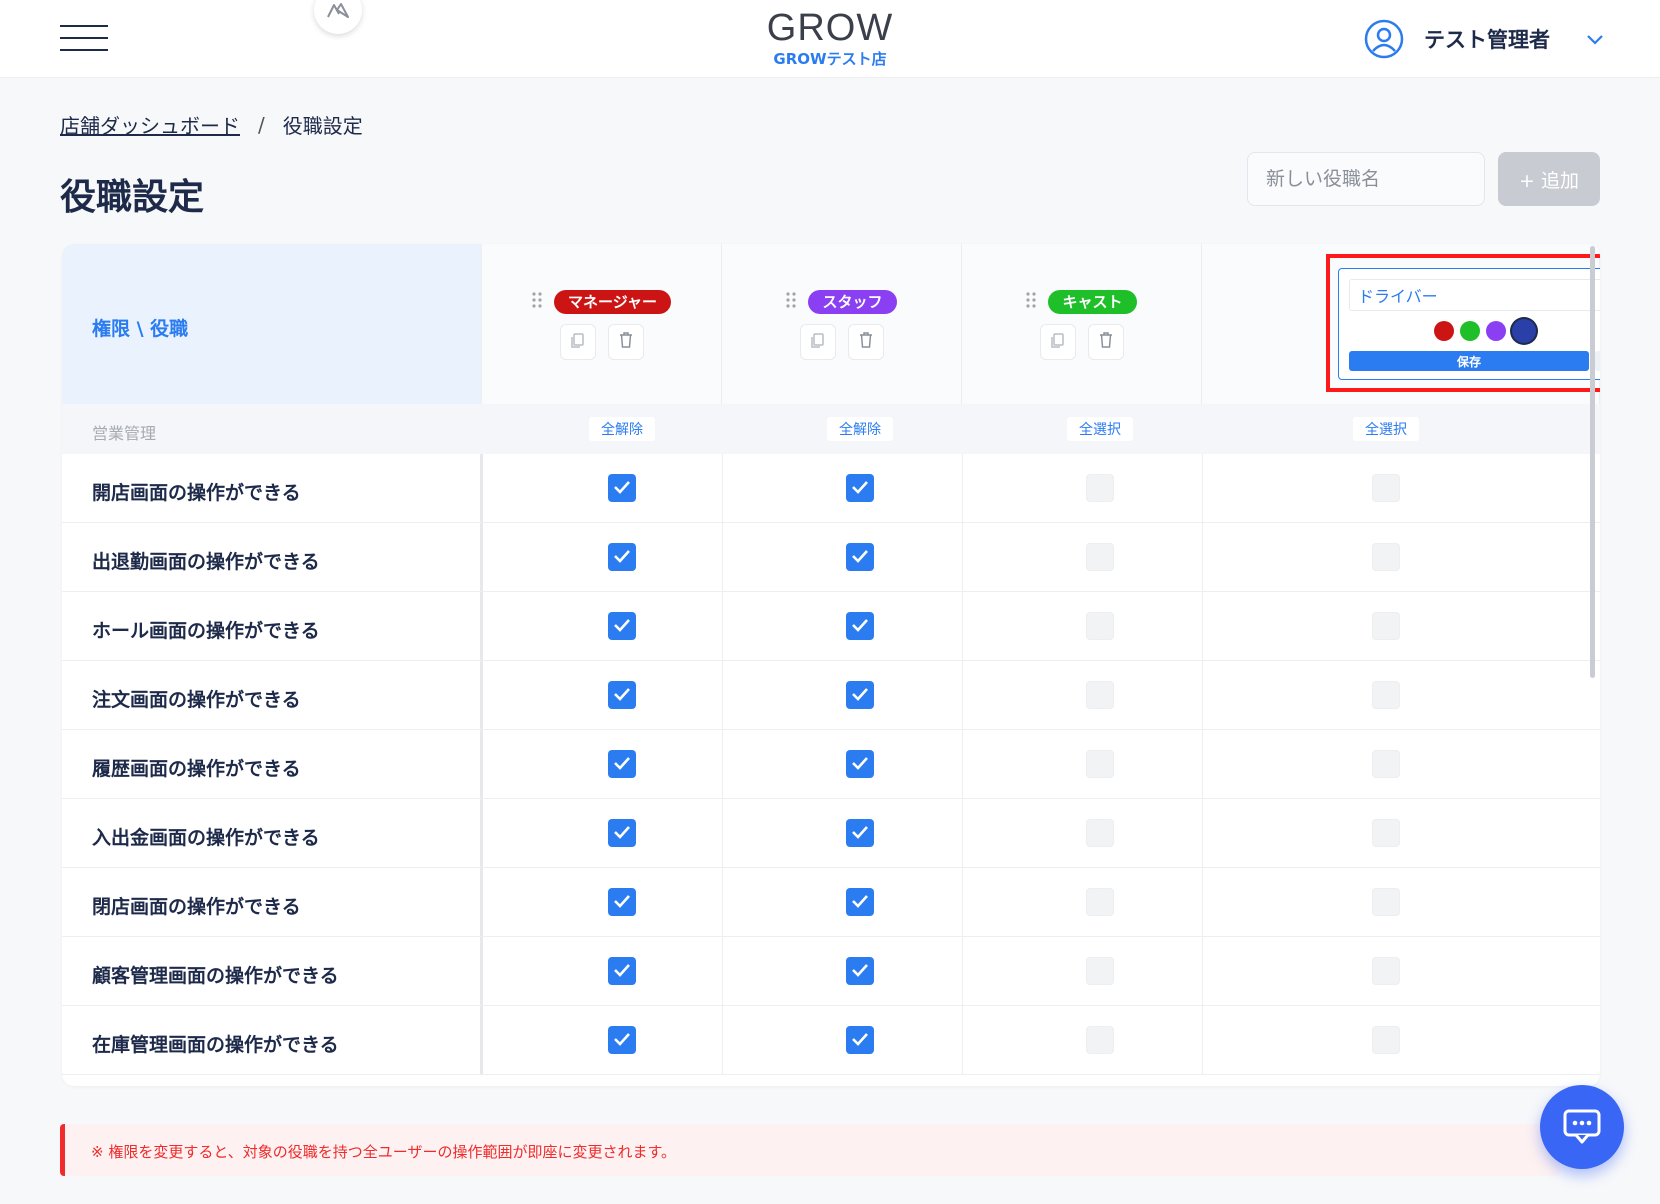 This screenshot has width=1660, height=1204. I want to click on toggle-all-button-3: 全選択, so click(1386, 429).